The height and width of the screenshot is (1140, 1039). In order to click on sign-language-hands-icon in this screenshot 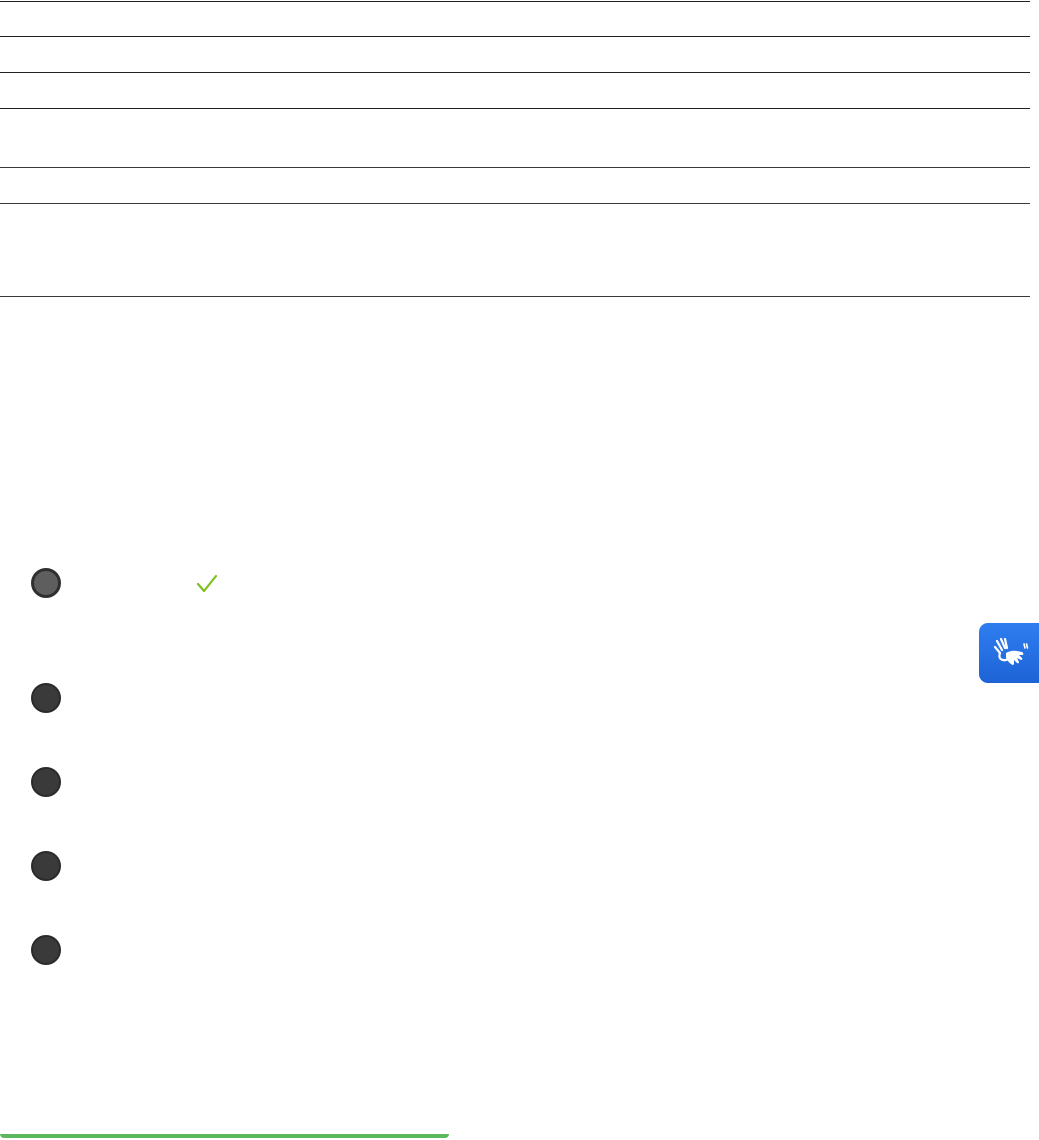, I will do `click(1011, 651)`.